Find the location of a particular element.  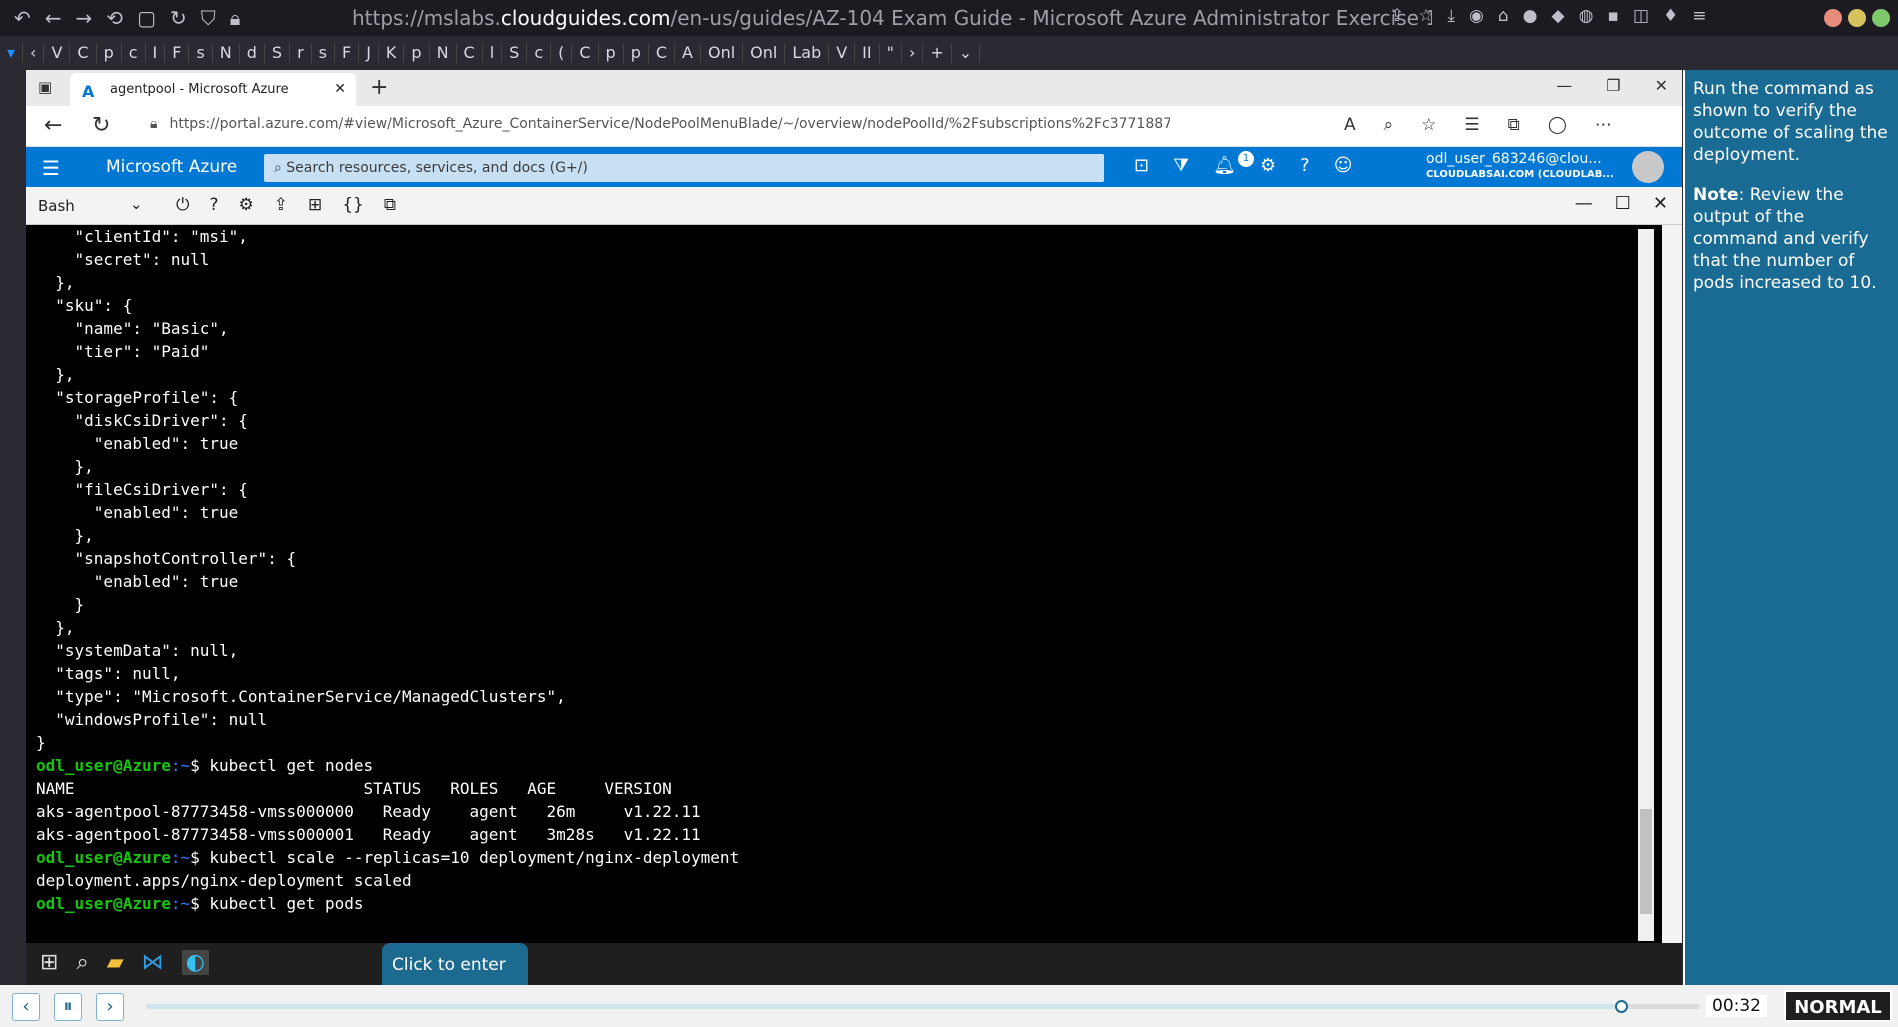

bookmark-item: " is located at coordinates (891, 53).